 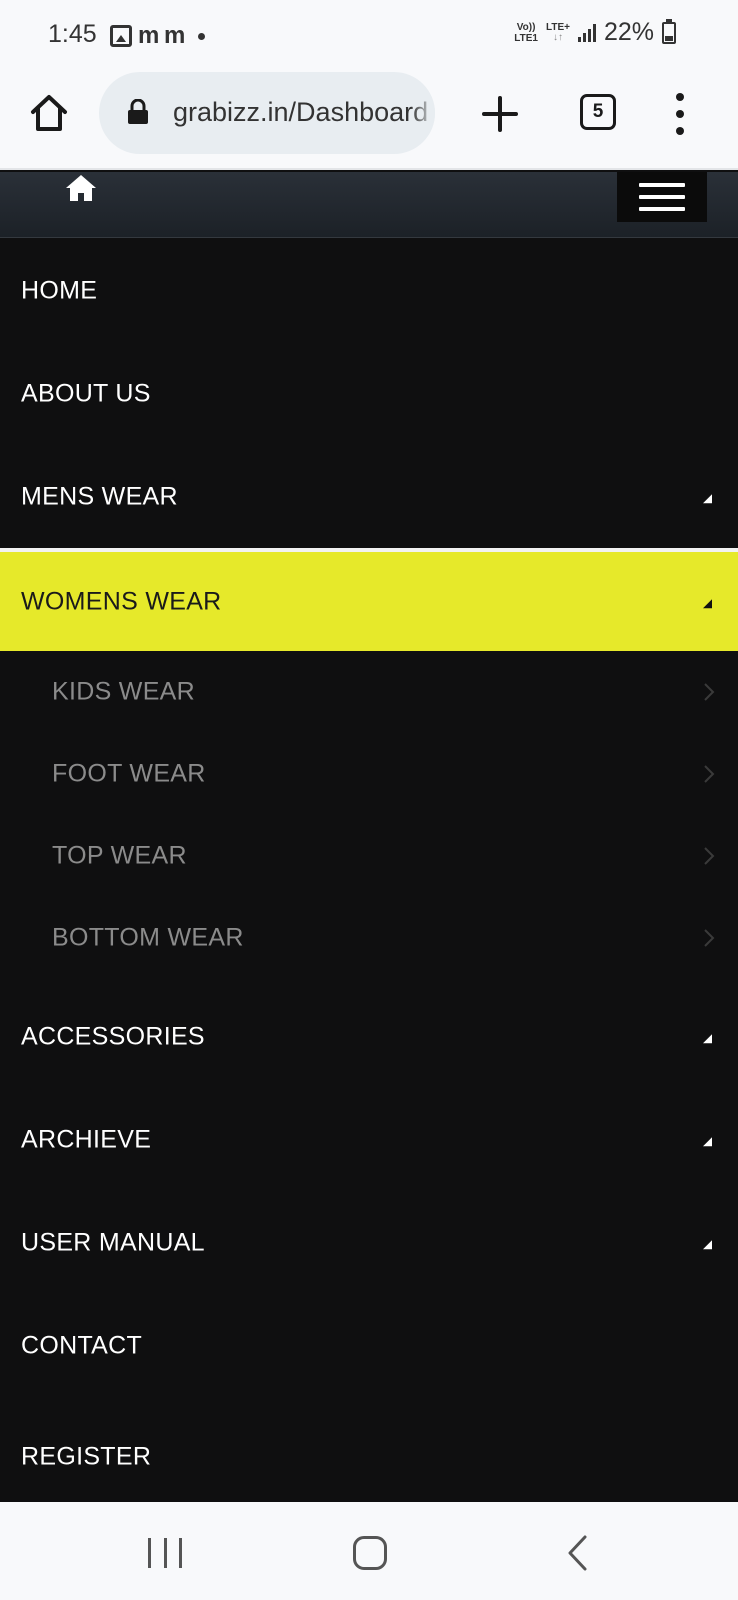 I want to click on subnav-item-label: TOP WEAR, so click(x=119, y=855).